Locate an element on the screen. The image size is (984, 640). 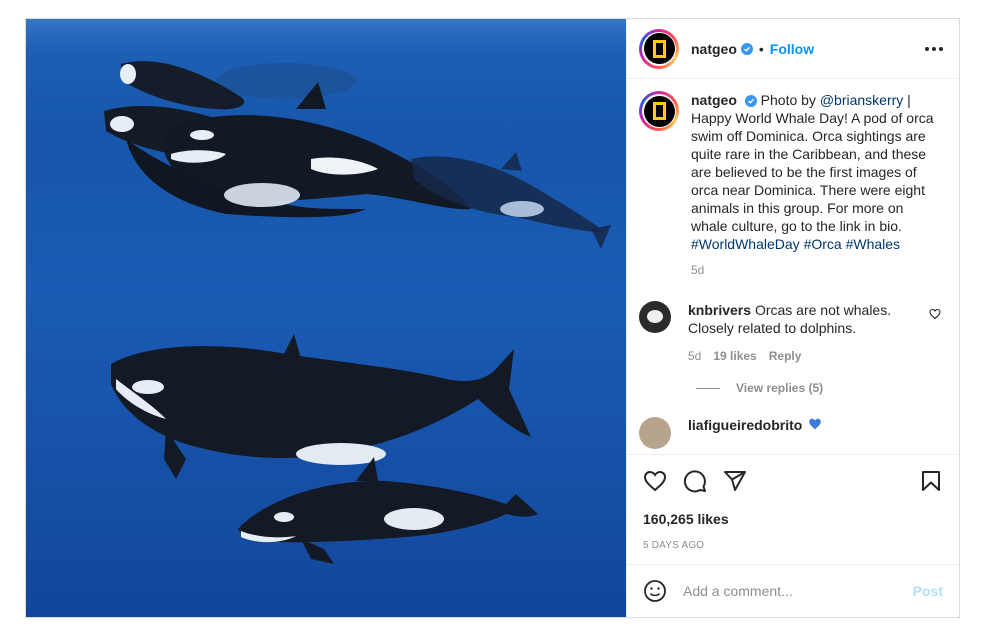
bookmark-icon is located at coordinates (931, 481).